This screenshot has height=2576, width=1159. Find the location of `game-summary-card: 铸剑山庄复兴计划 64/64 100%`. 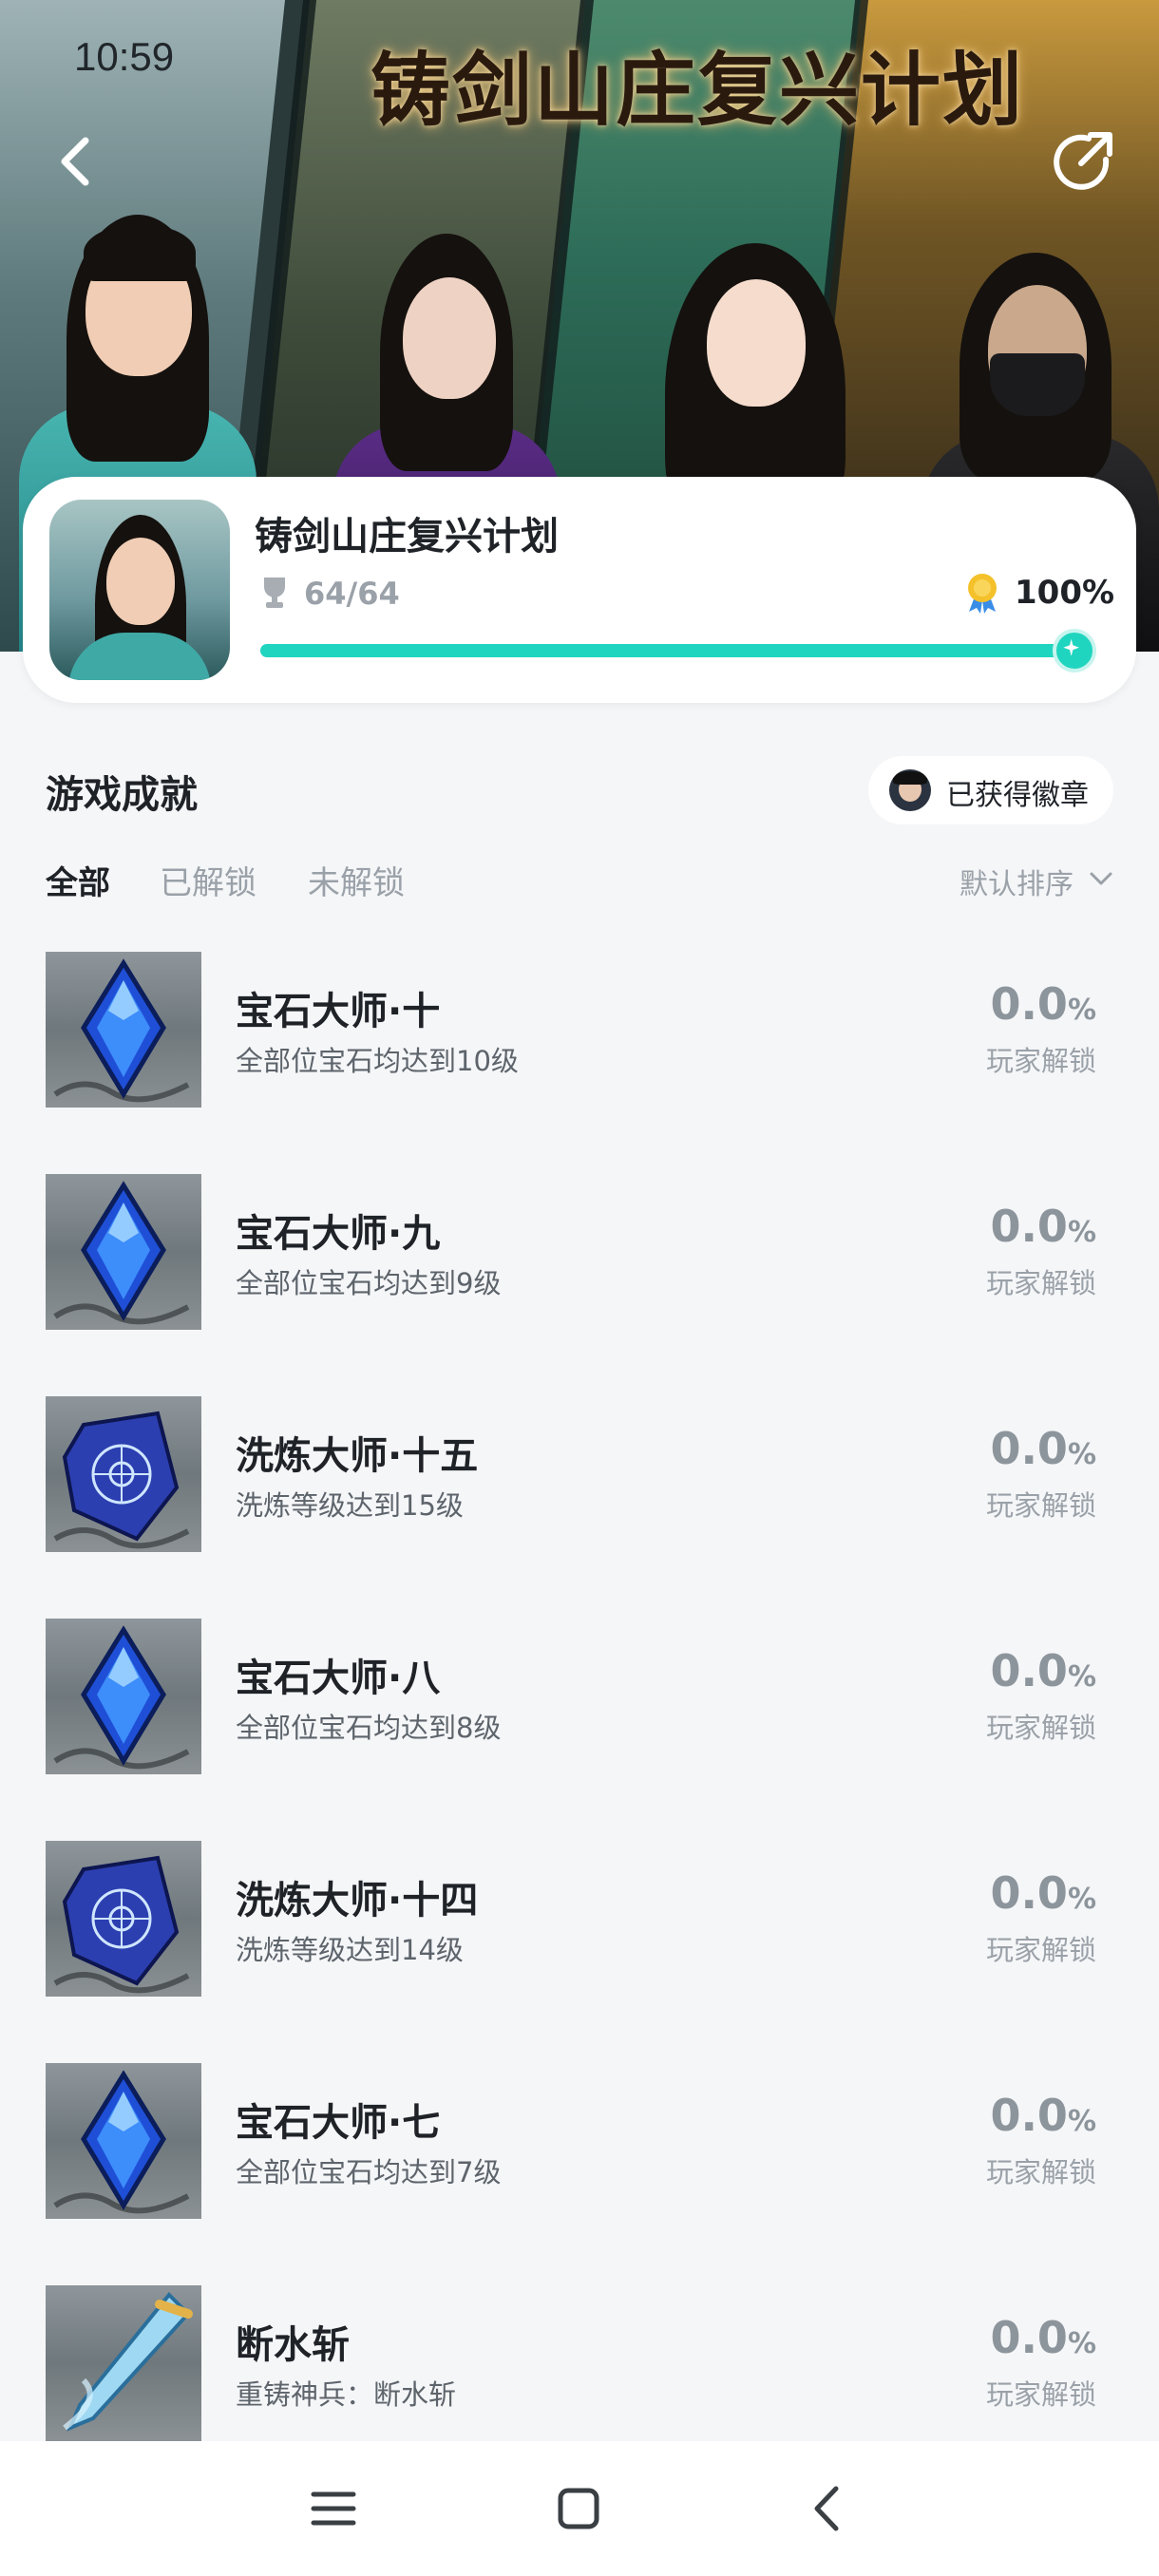

game-summary-card: 铸剑山庄复兴计划 64/64 100% is located at coordinates (579, 590).